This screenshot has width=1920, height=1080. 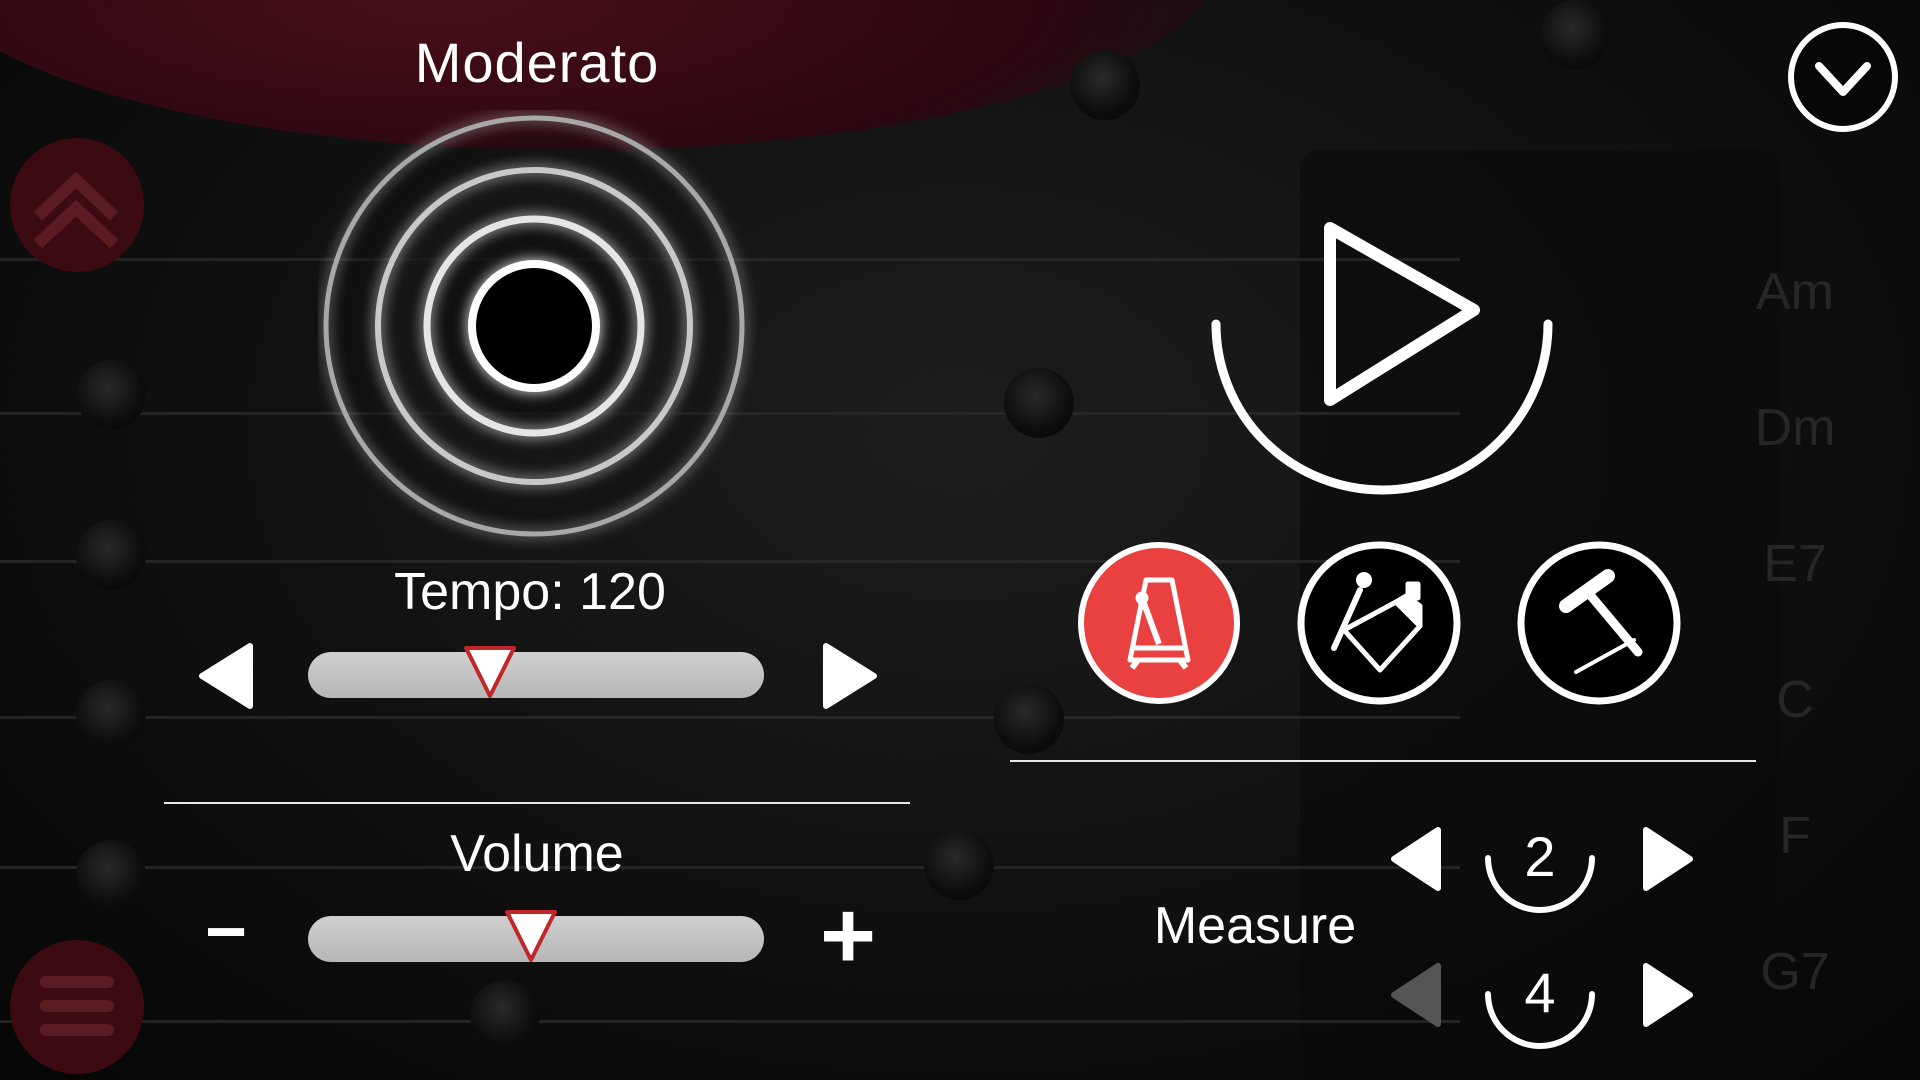 I want to click on beats-display: 2, so click(x=1540, y=868).